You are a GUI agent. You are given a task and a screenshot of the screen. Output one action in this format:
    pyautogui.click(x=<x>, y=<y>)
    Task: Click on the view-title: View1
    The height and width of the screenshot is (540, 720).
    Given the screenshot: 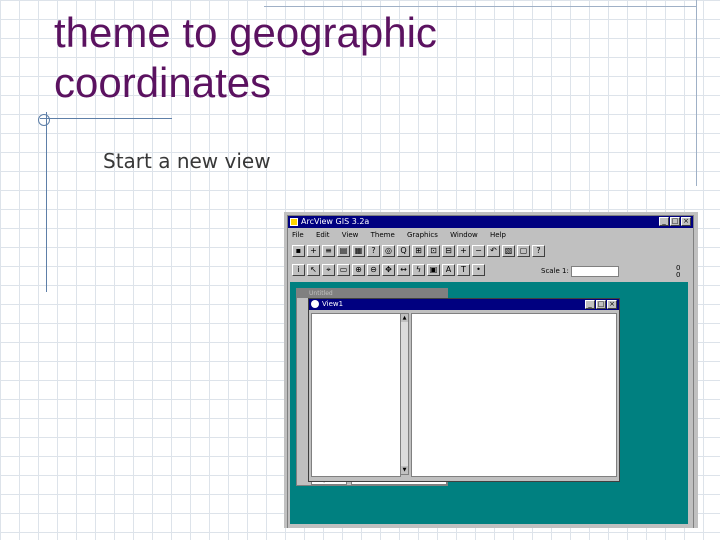 What is the action you would take?
    pyautogui.click(x=333, y=304)
    